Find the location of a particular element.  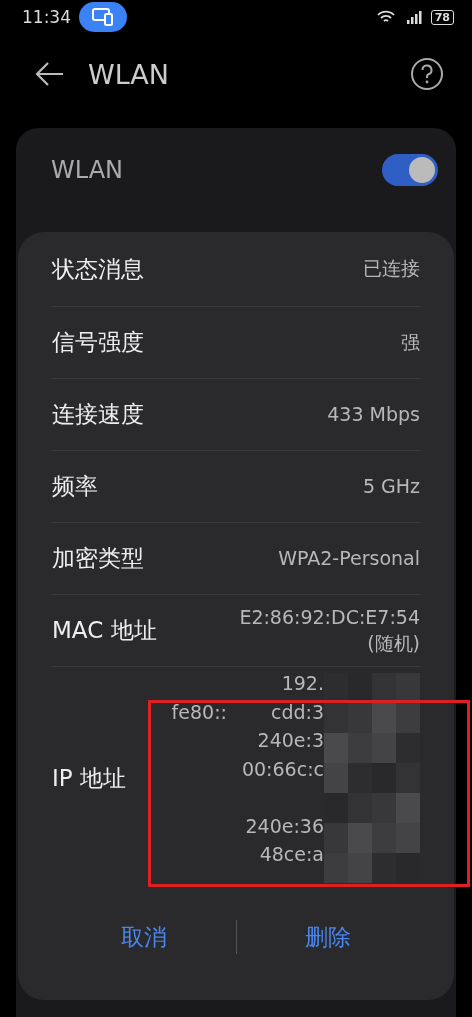

page-title: WLAN is located at coordinates (129, 74).